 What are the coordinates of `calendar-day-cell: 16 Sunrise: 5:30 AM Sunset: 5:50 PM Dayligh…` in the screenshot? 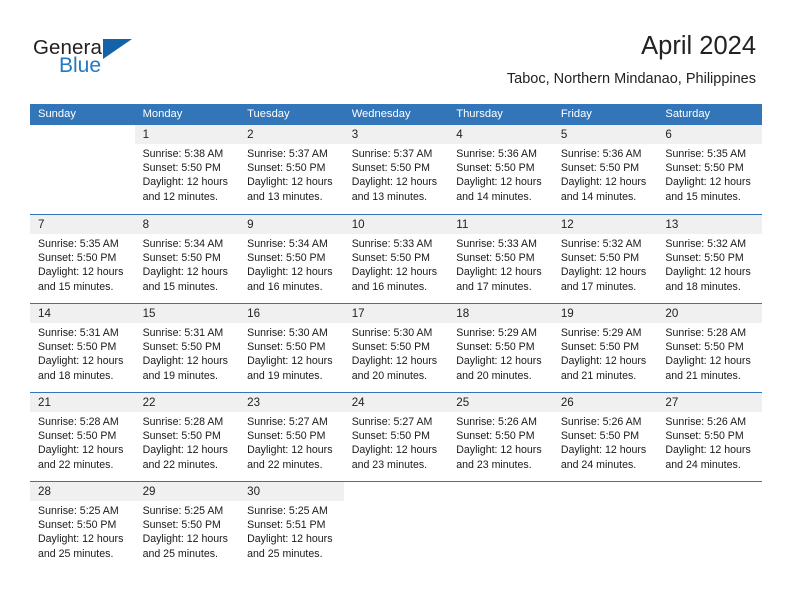 It's located at (291, 348).